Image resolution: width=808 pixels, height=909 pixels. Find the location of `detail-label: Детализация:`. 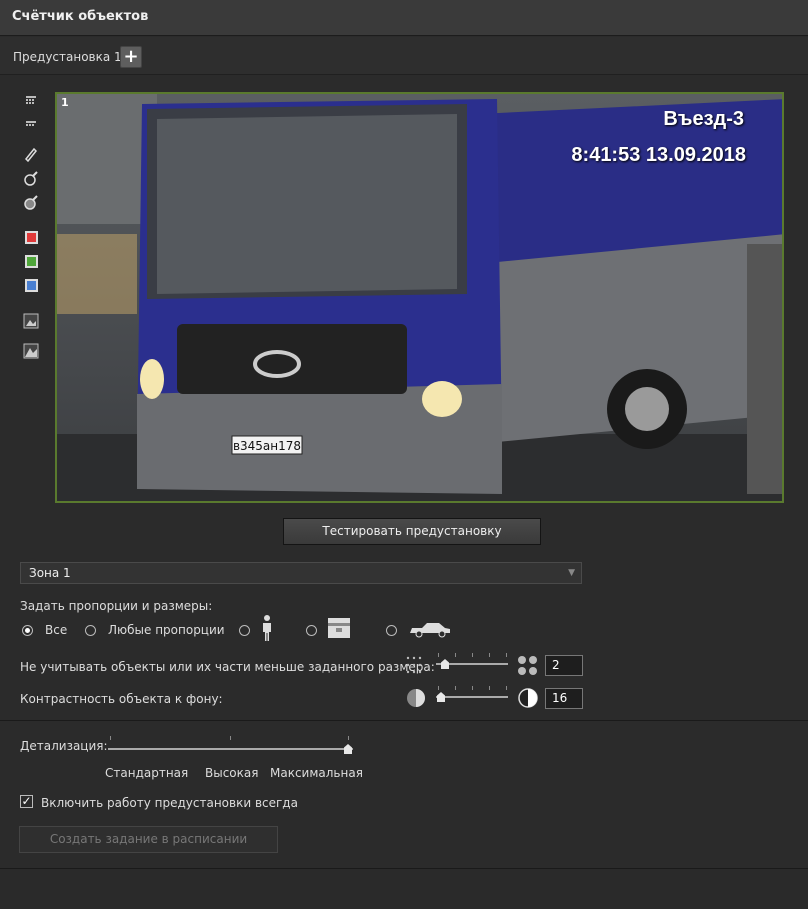

detail-label: Детализация: is located at coordinates (64, 746).